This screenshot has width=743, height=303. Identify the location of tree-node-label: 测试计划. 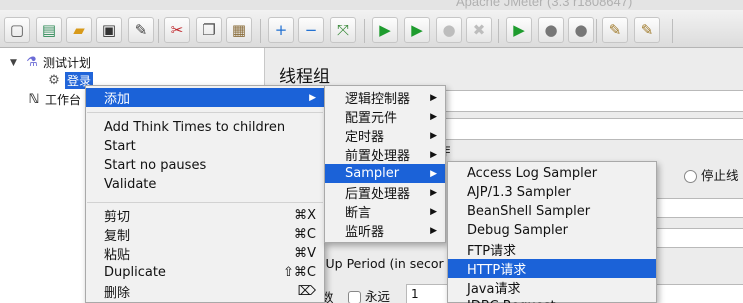
(67, 63).